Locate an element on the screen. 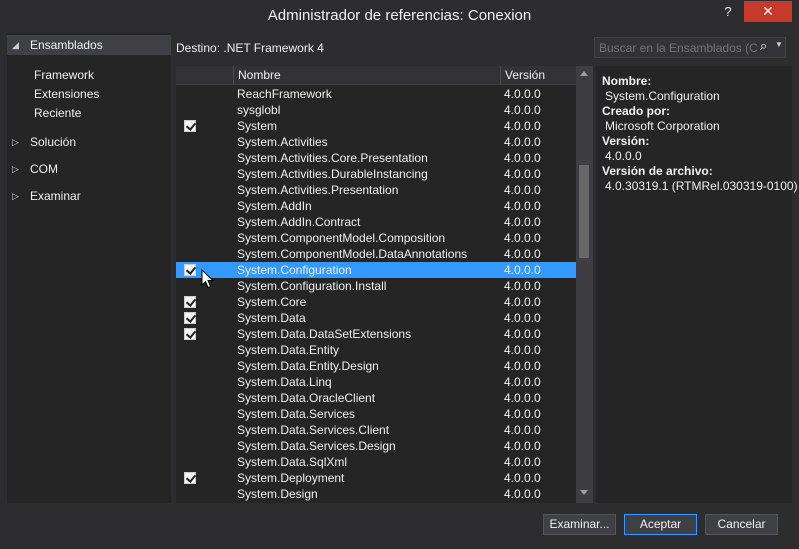 This screenshot has height=549, width=799. table-row: System.Configuration 4.0.0.0 is located at coordinates (376, 270).